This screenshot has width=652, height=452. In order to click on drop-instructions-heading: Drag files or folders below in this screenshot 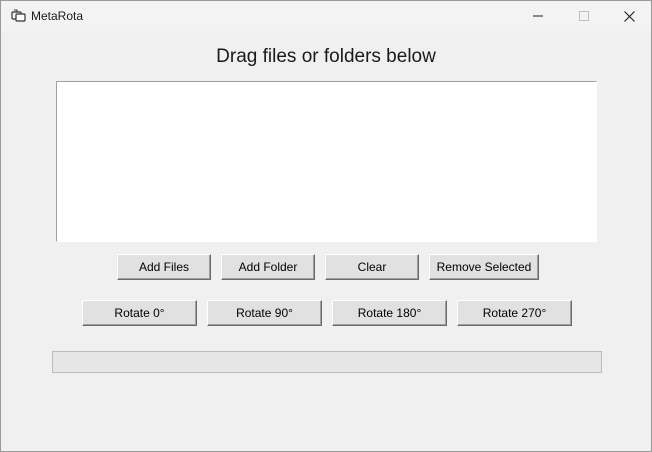, I will do `click(326, 56)`.